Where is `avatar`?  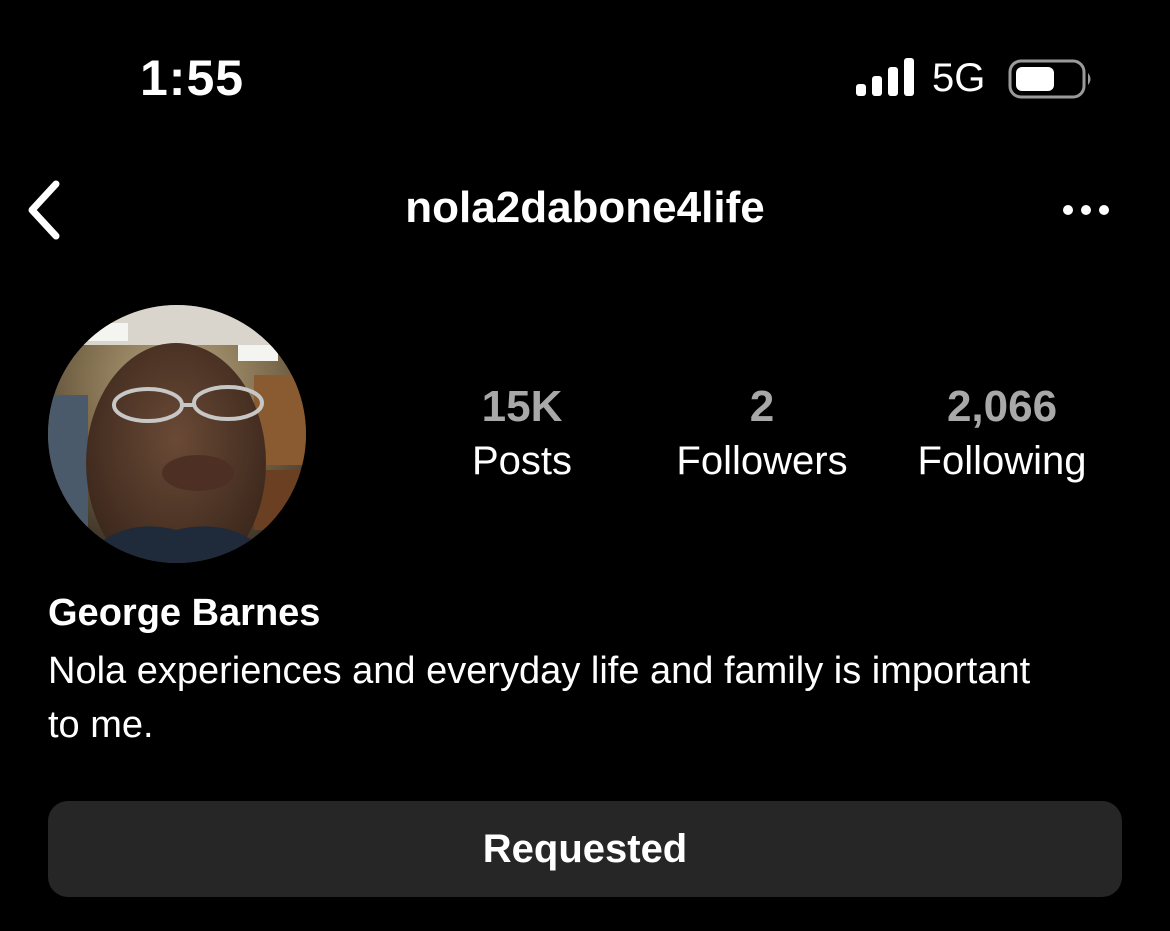 avatar is located at coordinates (177, 434).